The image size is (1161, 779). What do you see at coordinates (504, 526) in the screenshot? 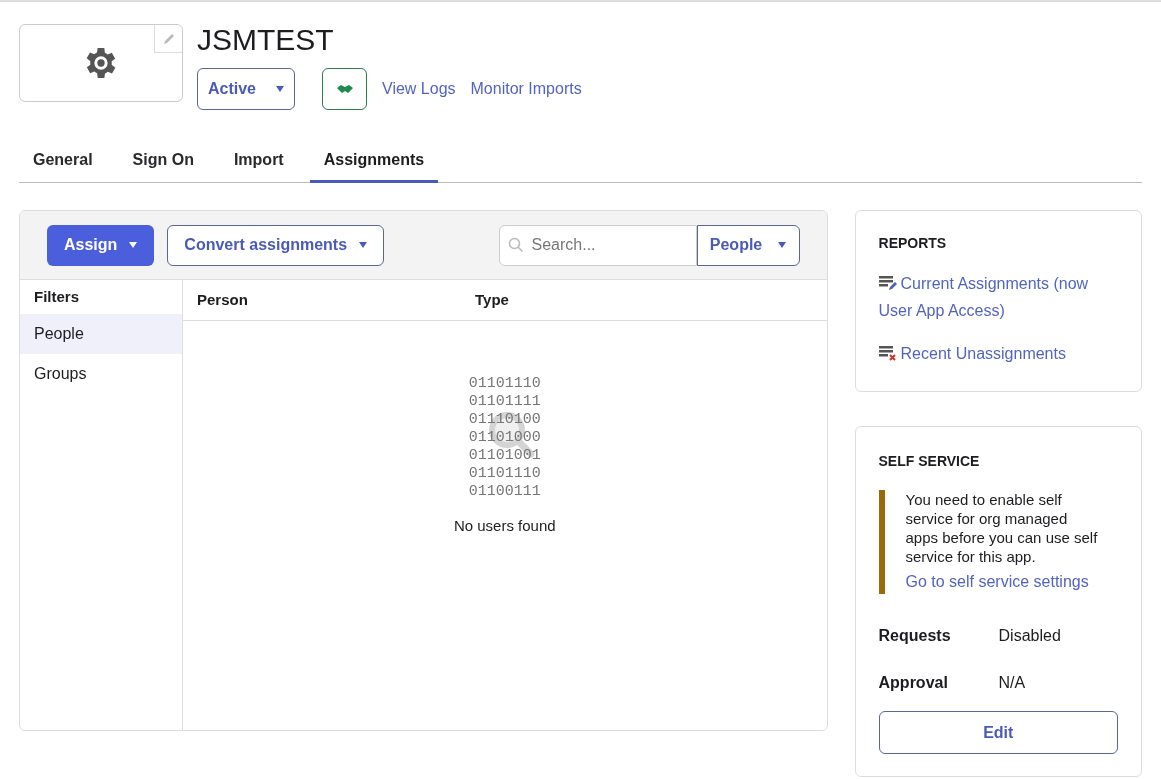
I see `empty-message: No users found` at bounding box center [504, 526].